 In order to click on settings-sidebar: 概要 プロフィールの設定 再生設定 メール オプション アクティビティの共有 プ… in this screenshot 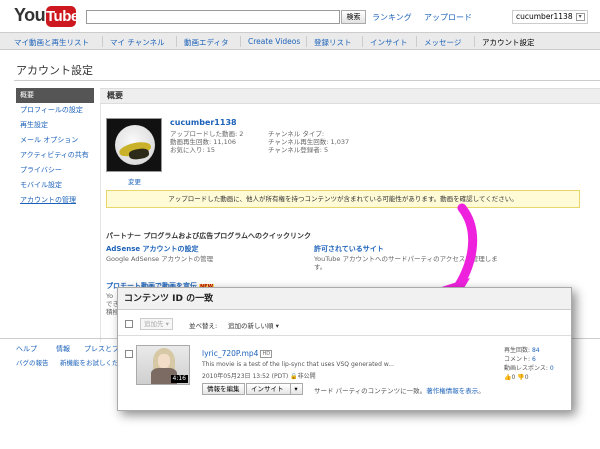, I will do `click(55, 148)`.